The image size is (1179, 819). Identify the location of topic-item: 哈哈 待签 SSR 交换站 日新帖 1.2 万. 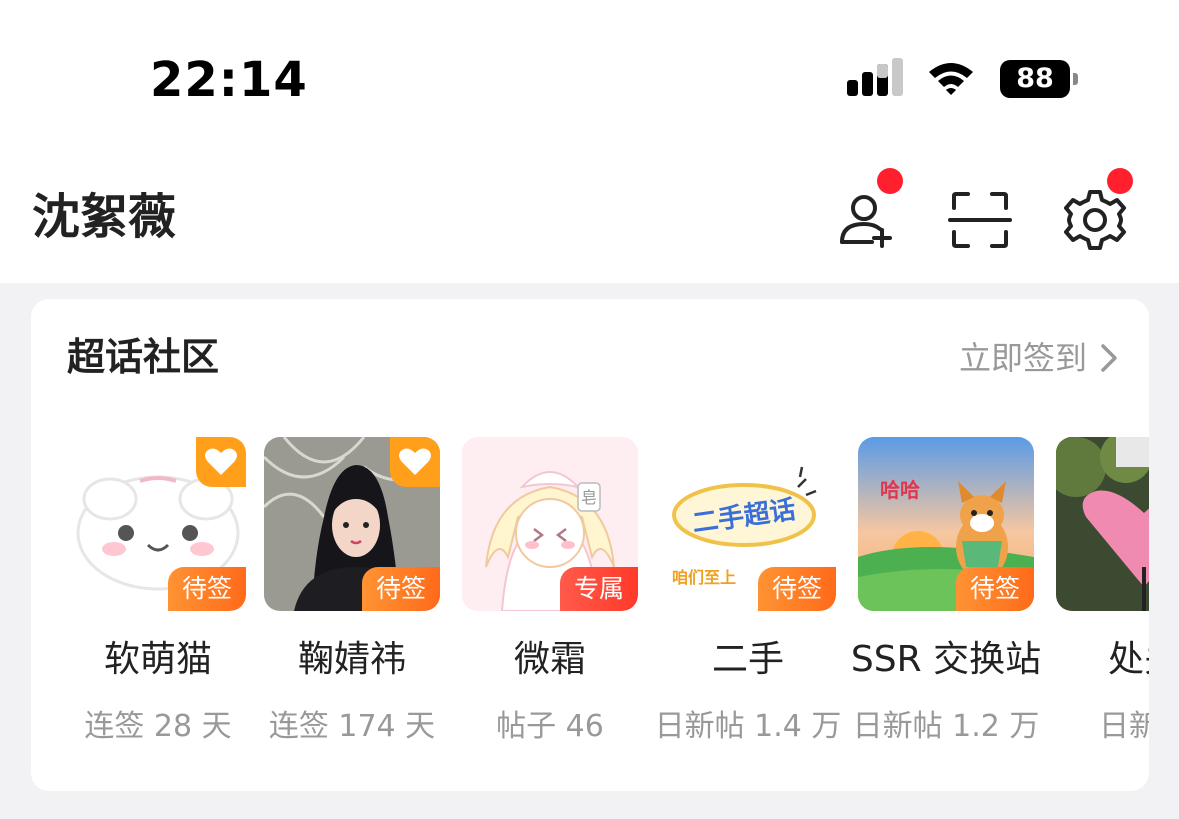
(946, 602).